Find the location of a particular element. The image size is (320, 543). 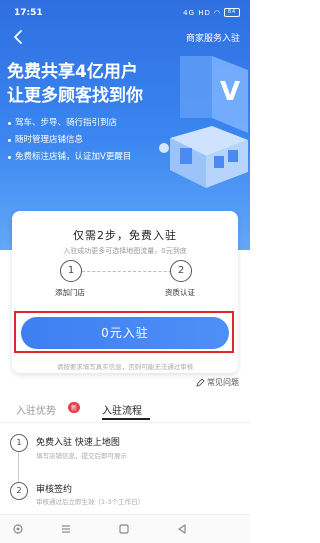

status-indicators: 4G HD ◠ 84 is located at coordinates (211, 12).